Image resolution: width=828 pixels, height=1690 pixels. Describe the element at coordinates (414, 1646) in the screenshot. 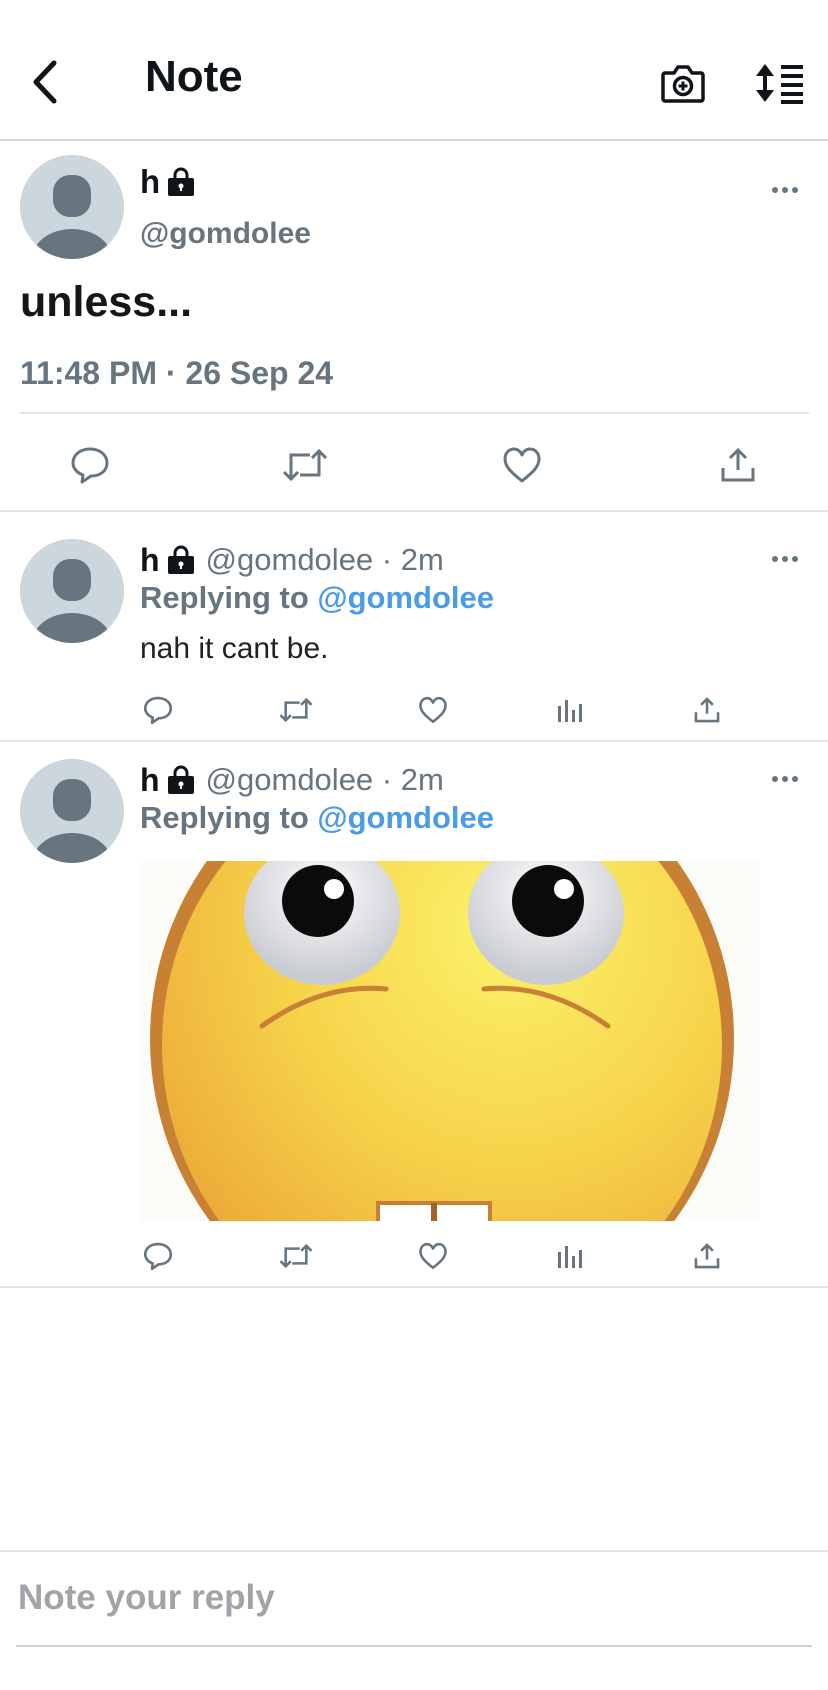

I see `input-underline` at that location.